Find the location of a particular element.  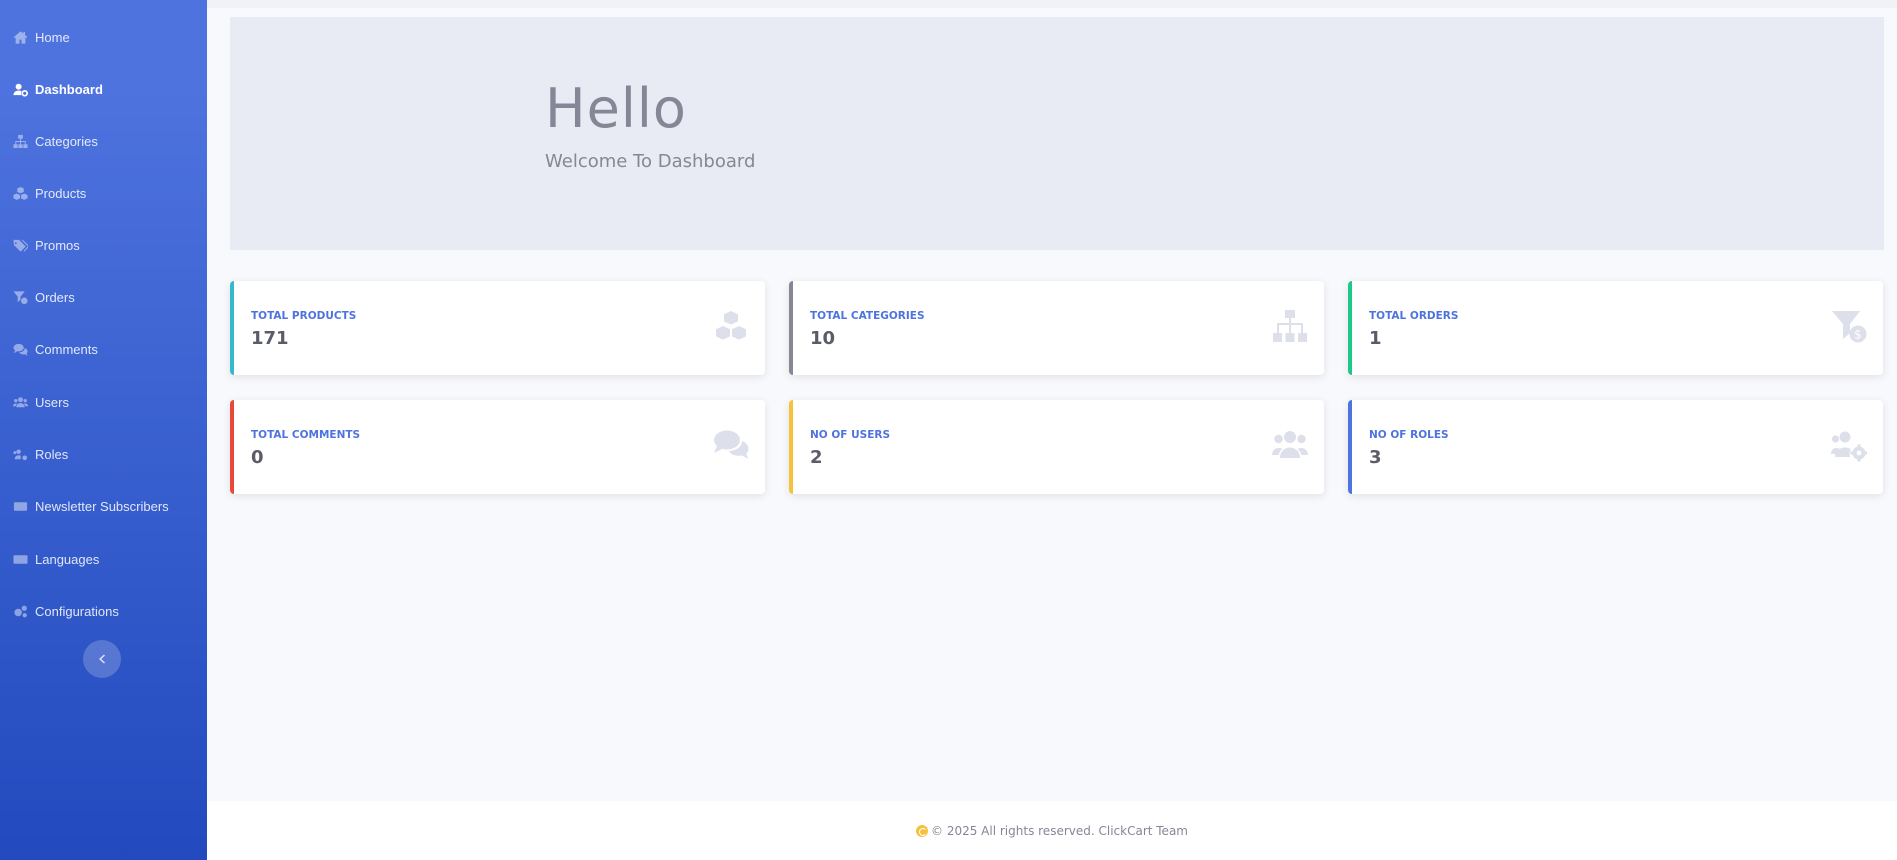

sidebar-item-home: Home is located at coordinates (103, 37).